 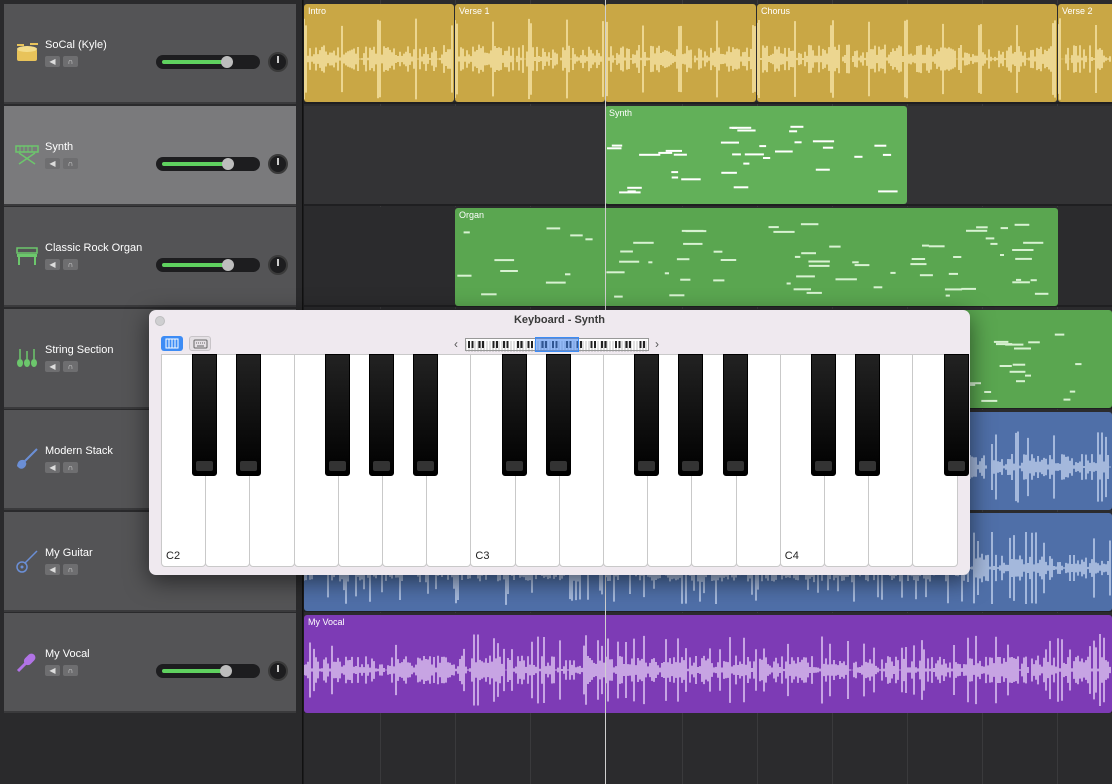 What do you see at coordinates (708, 664) in the screenshot?
I see `my-vocal-region: My Vocal` at bounding box center [708, 664].